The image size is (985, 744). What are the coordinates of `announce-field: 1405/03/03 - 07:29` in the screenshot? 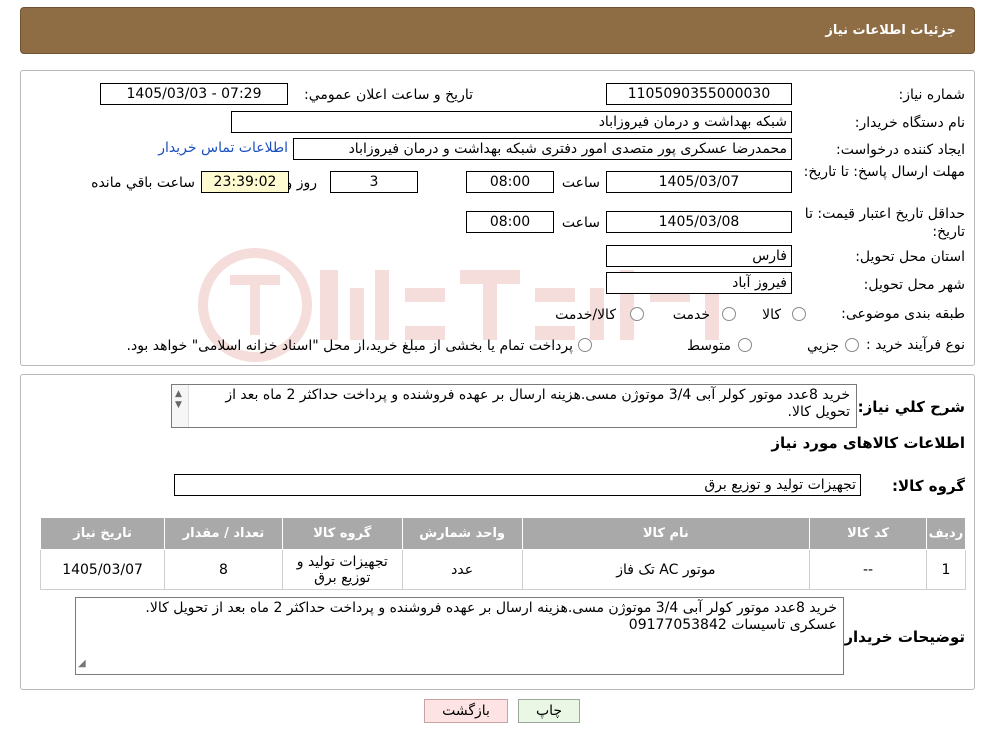 It's located at (194, 94).